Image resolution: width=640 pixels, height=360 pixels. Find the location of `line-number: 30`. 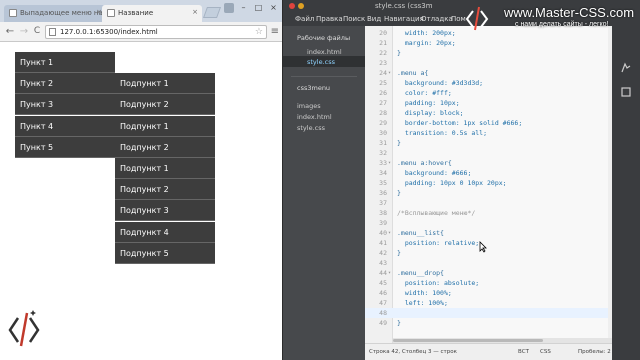

line-number: 30 is located at coordinates (383, 133).